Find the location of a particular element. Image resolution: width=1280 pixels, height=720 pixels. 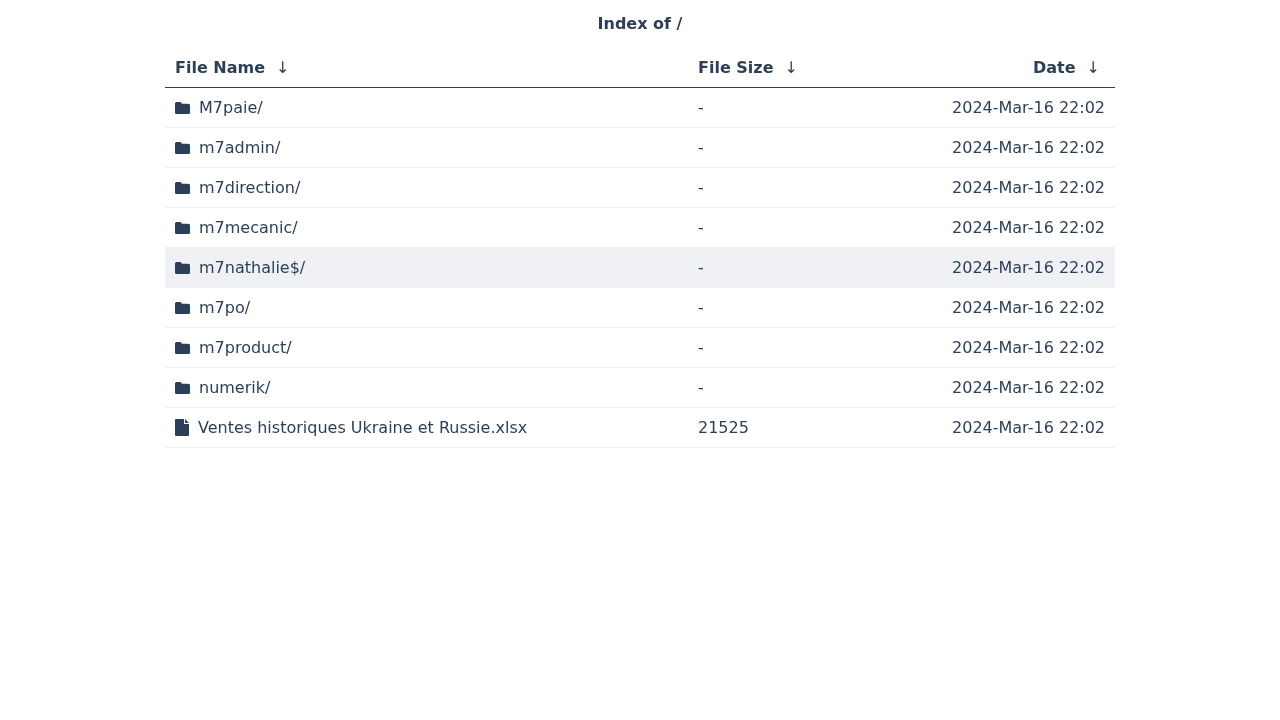

directory-entry-link: m7nathalie$/ is located at coordinates (252, 267).